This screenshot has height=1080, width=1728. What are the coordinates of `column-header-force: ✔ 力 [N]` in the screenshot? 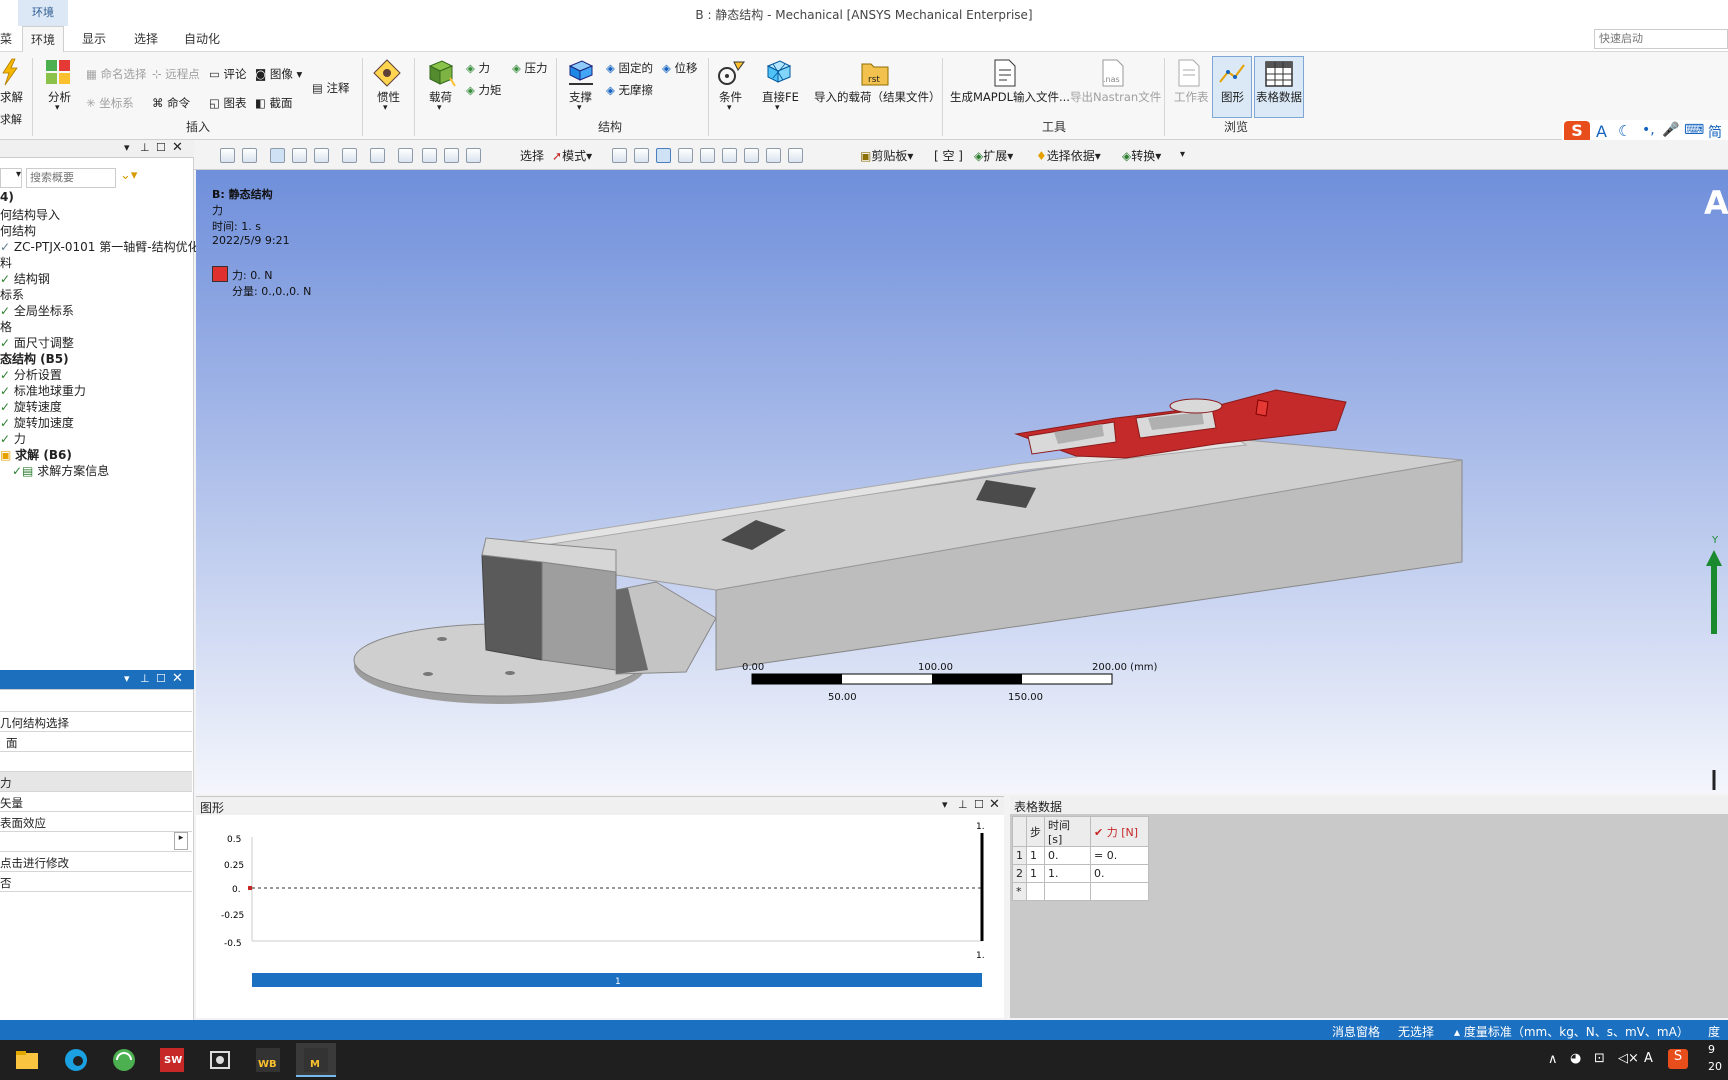 It's located at (1119, 831).